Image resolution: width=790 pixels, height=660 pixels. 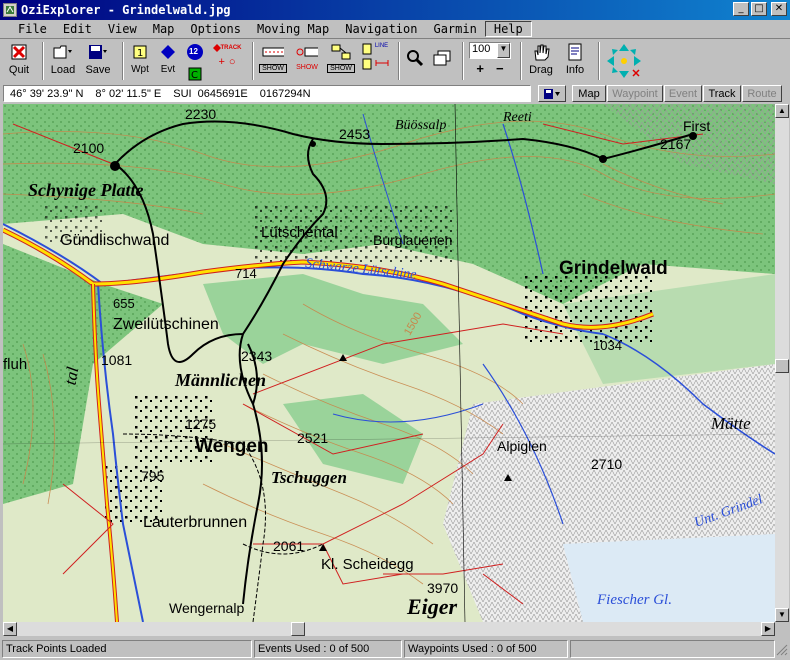 I want to click on label-fluh: fluh, so click(x=15, y=364).